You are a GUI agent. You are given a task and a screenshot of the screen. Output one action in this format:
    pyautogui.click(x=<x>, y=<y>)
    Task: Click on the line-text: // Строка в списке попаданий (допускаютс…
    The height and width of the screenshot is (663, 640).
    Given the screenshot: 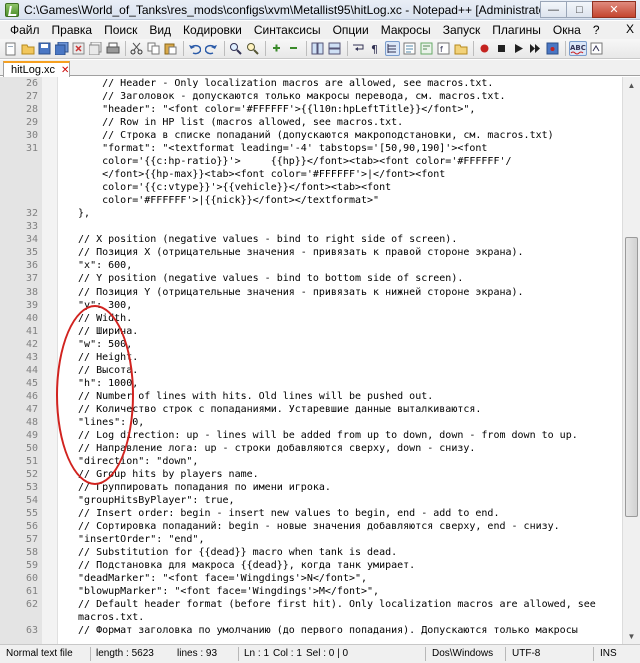 What is the action you would take?
    pyautogui.click(x=310, y=135)
    